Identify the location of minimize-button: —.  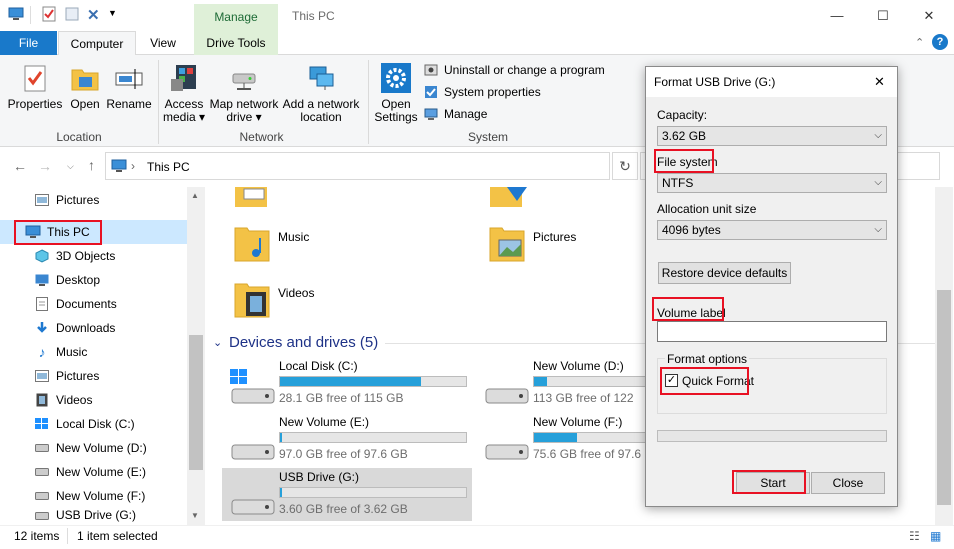
(837, 15).